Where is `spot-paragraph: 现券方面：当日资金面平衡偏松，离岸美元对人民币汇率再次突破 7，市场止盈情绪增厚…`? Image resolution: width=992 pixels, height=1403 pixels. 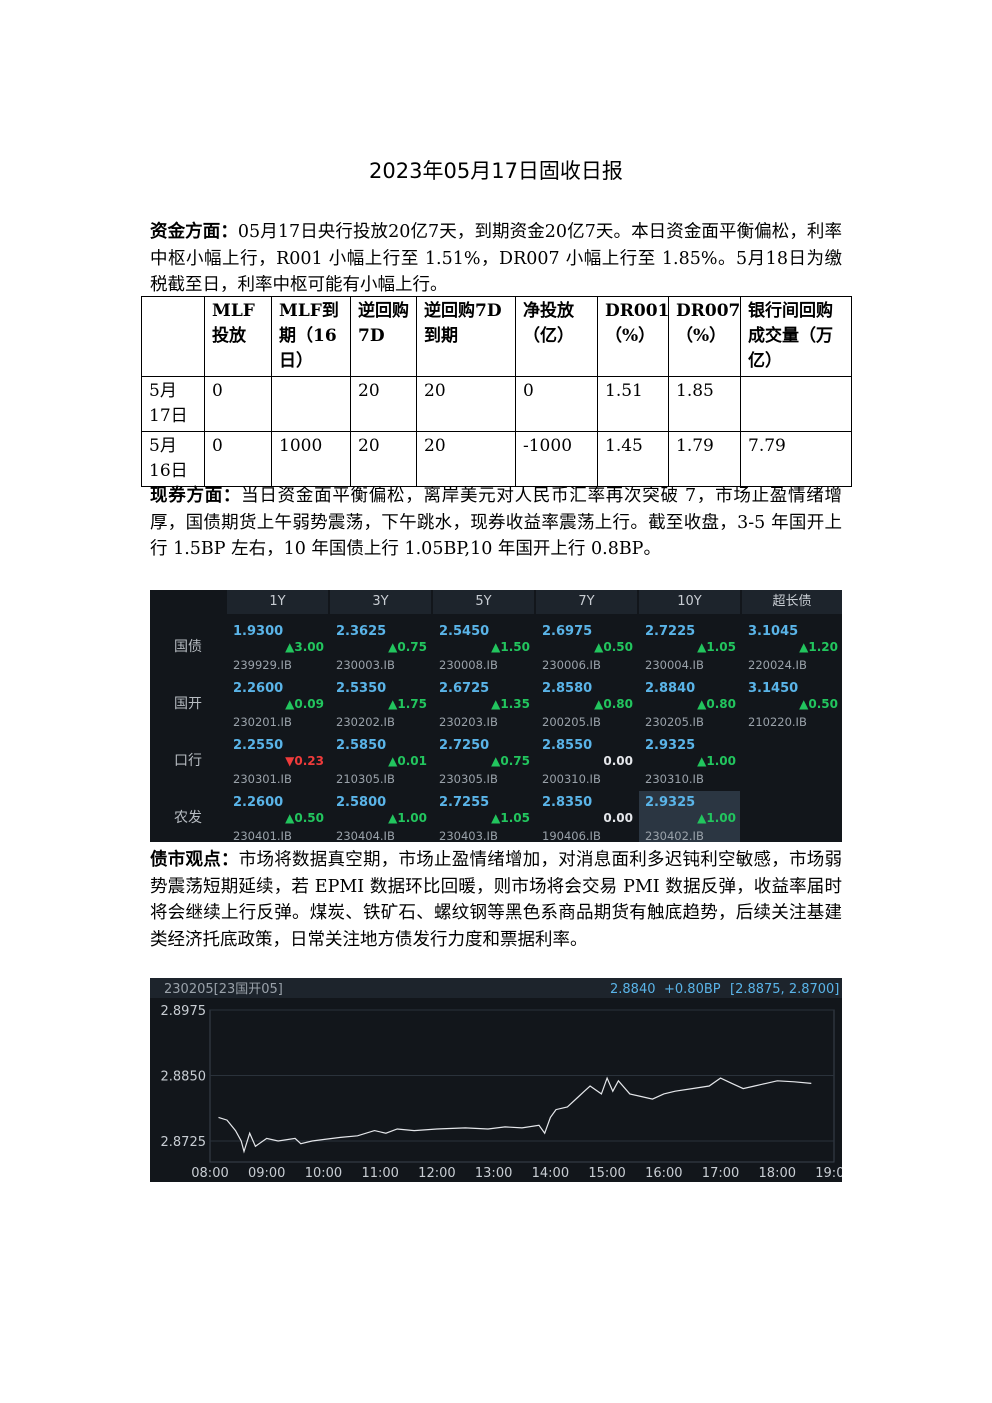
spot-paragraph: 现券方面：当日资金面平衡偏松，离岸美元对人民币汇率再次突破 7，市场止盈情绪增厚… is located at coordinates (496, 523).